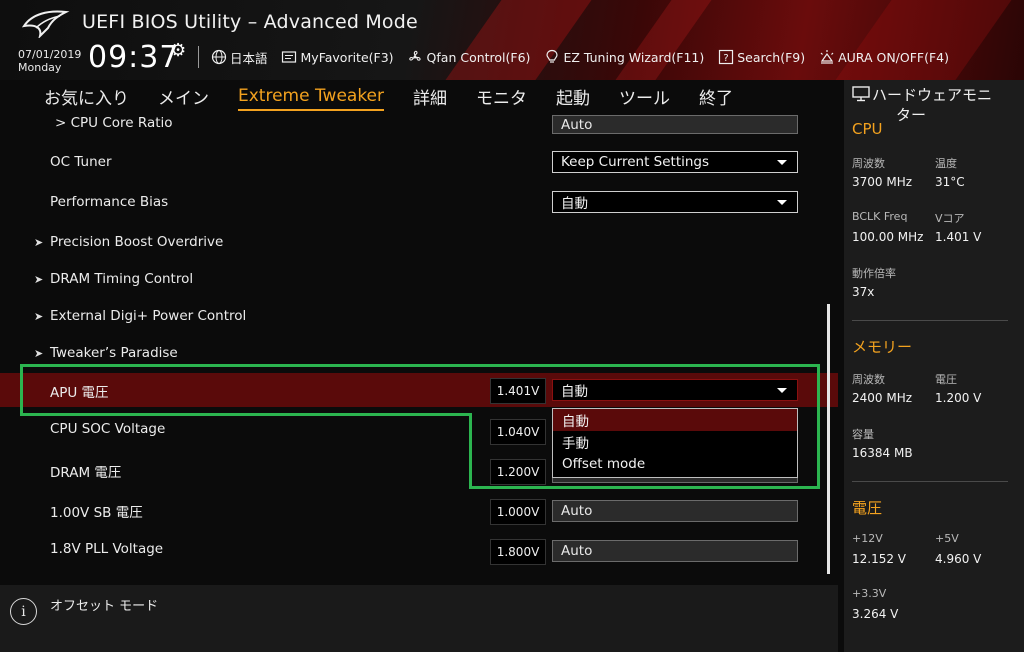 The image size is (1024, 652). Describe the element at coordinates (518, 512) in the screenshot. I see `sb-voltage-reading: 1.000V` at that location.